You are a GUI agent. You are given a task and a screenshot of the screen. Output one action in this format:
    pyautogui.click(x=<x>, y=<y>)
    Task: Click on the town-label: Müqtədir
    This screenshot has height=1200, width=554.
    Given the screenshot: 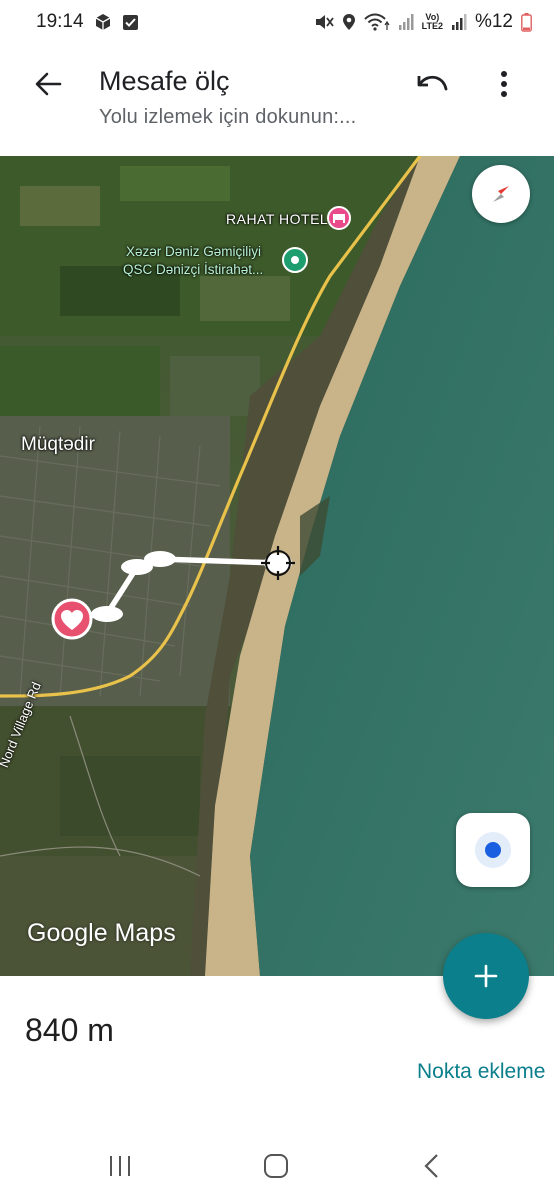 What is the action you would take?
    pyautogui.click(x=58, y=444)
    